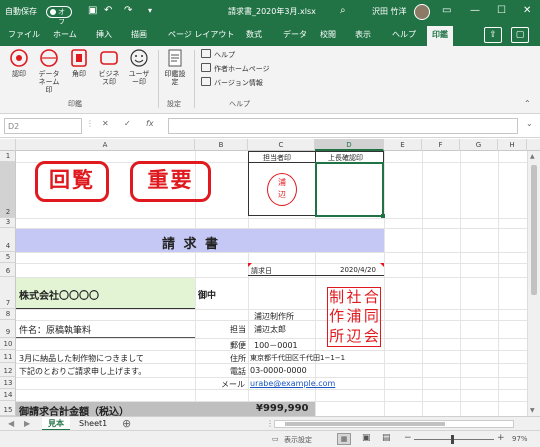  I want to click on stamp-settings-button: 印鑑設定, so click(175, 67).